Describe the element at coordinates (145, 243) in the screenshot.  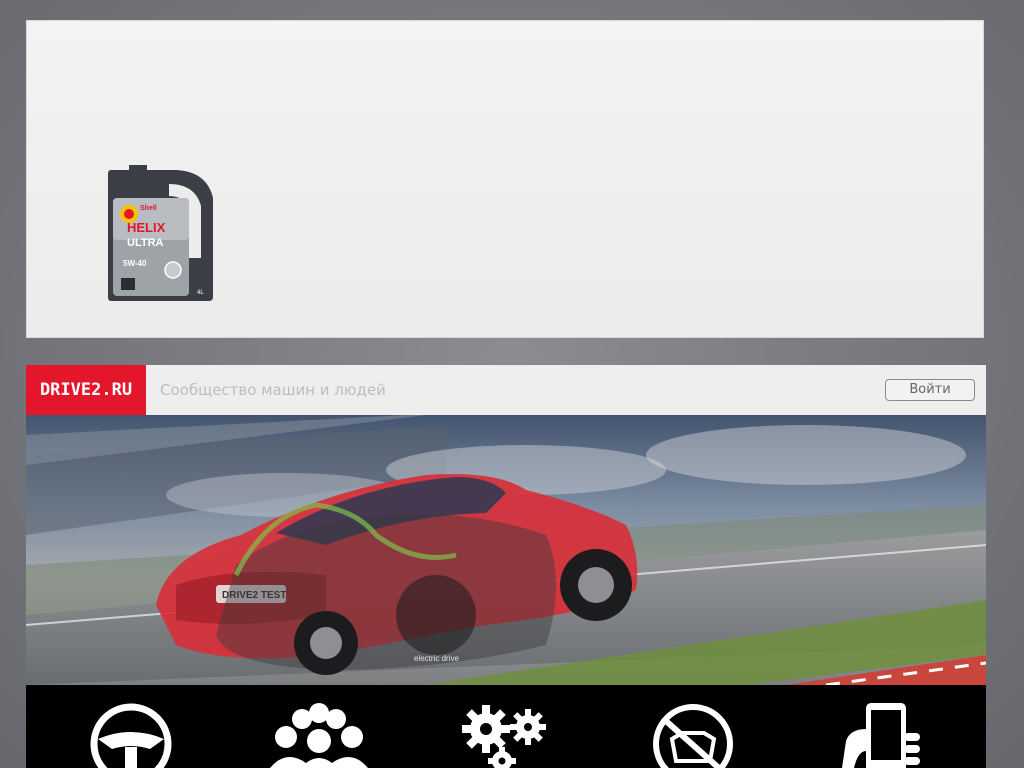
I see `product-line2-text: ULTRA` at that location.